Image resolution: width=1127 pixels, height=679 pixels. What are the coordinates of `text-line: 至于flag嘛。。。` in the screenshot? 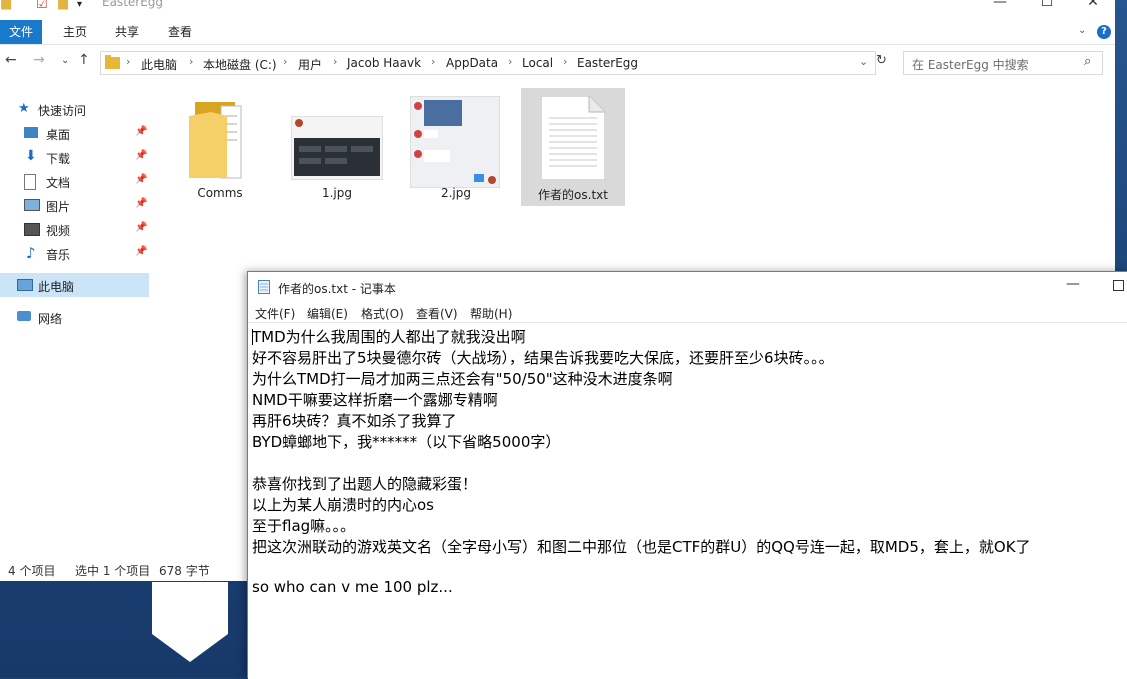 It's located at (304, 526).